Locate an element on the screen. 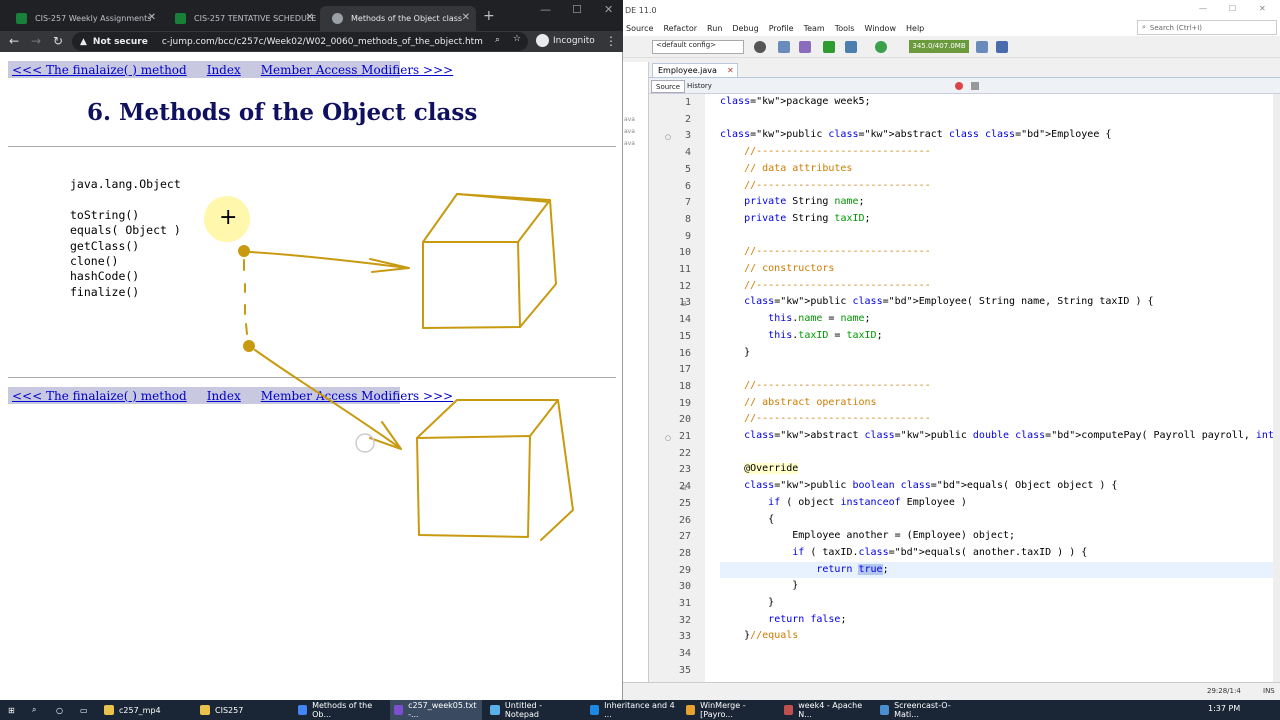 Image resolution: width=1280 pixels, height=720 pixels. start-windows-icon: ⊞ is located at coordinates (16, 710).